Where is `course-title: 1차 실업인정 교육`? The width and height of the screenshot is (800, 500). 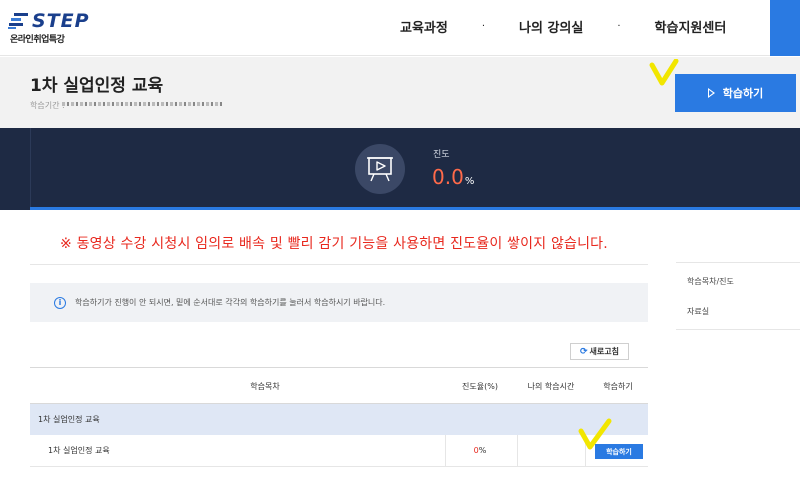
course-title: 1차 실업인정 교육 is located at coordinates (97, 86).